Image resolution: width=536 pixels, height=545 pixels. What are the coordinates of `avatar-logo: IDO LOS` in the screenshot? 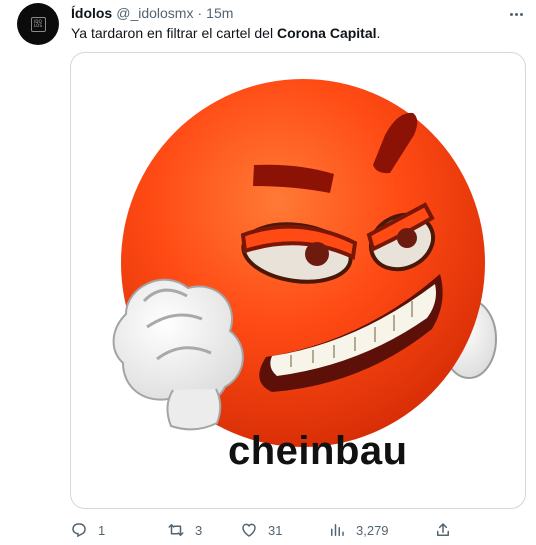 It's located at (38, 24).